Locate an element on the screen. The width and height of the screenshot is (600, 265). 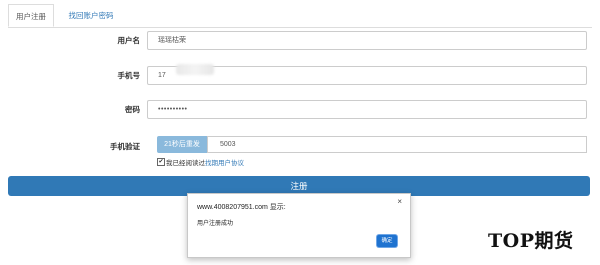
username-input: 瑶瑶枯荣 is located at coordinates (367, 40).